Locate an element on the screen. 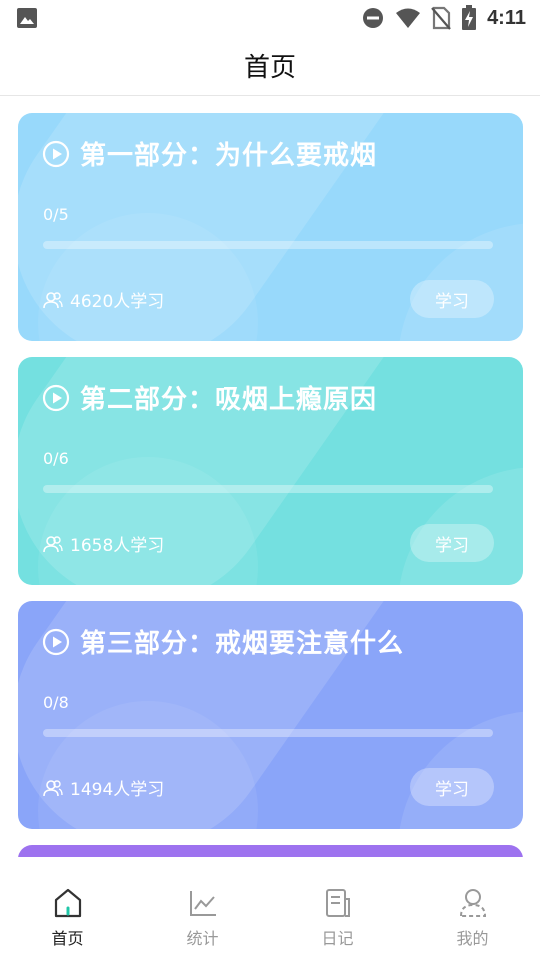 This screenshot has height=960, width=540. learner-count: 1494人学习 is located at coordinates (103, 787).